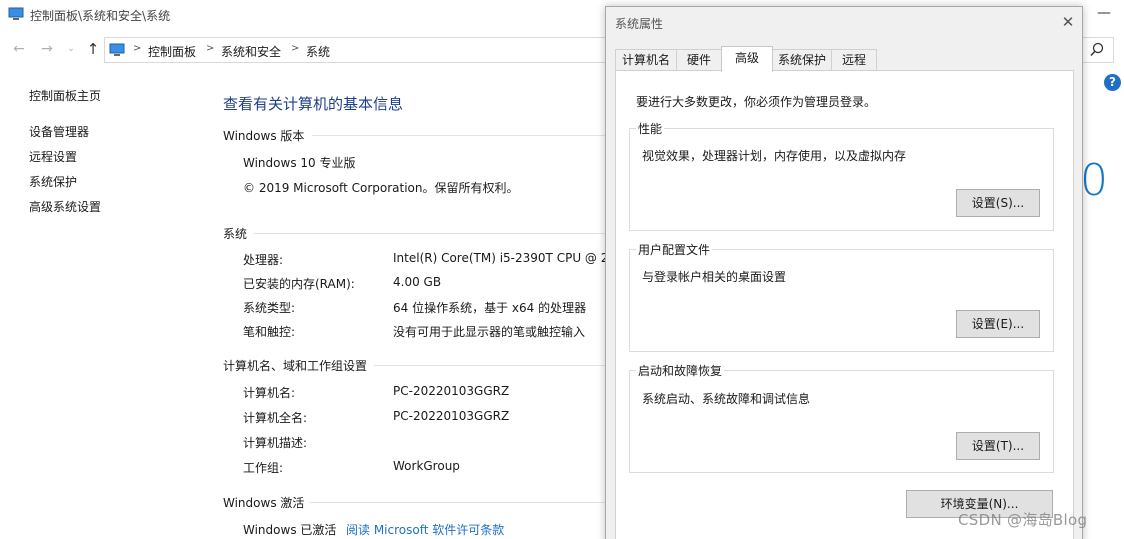 This screenshot has width=1124, height=539. What do you see at coordinates (318, 51) in the screenshot?
I see `breadcrumb-system: 系统` at bounding box center [318, 51].